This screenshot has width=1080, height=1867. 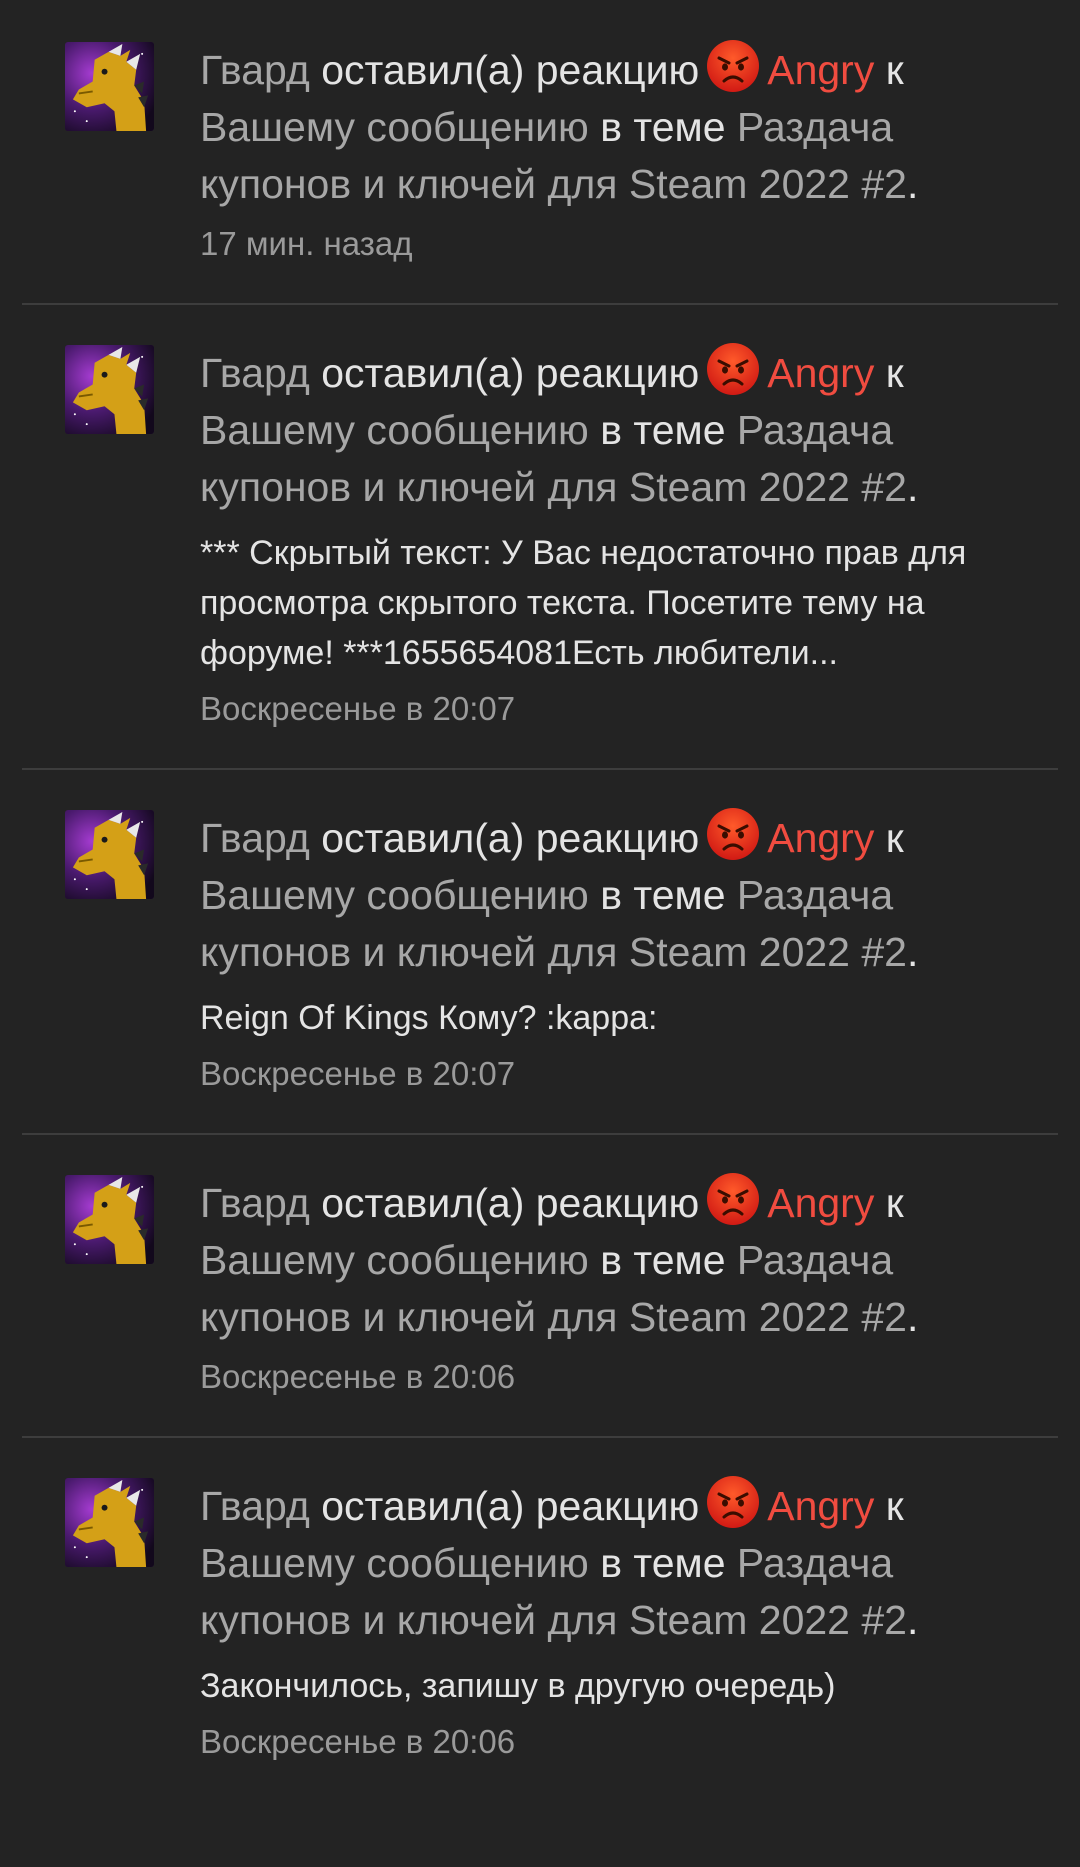 What do you see at coordinates (518, 1686) in the screenshot?
I see `post-snippet: Закончилось, запишу в другую очередь)` at bounding box center [518, 1686].